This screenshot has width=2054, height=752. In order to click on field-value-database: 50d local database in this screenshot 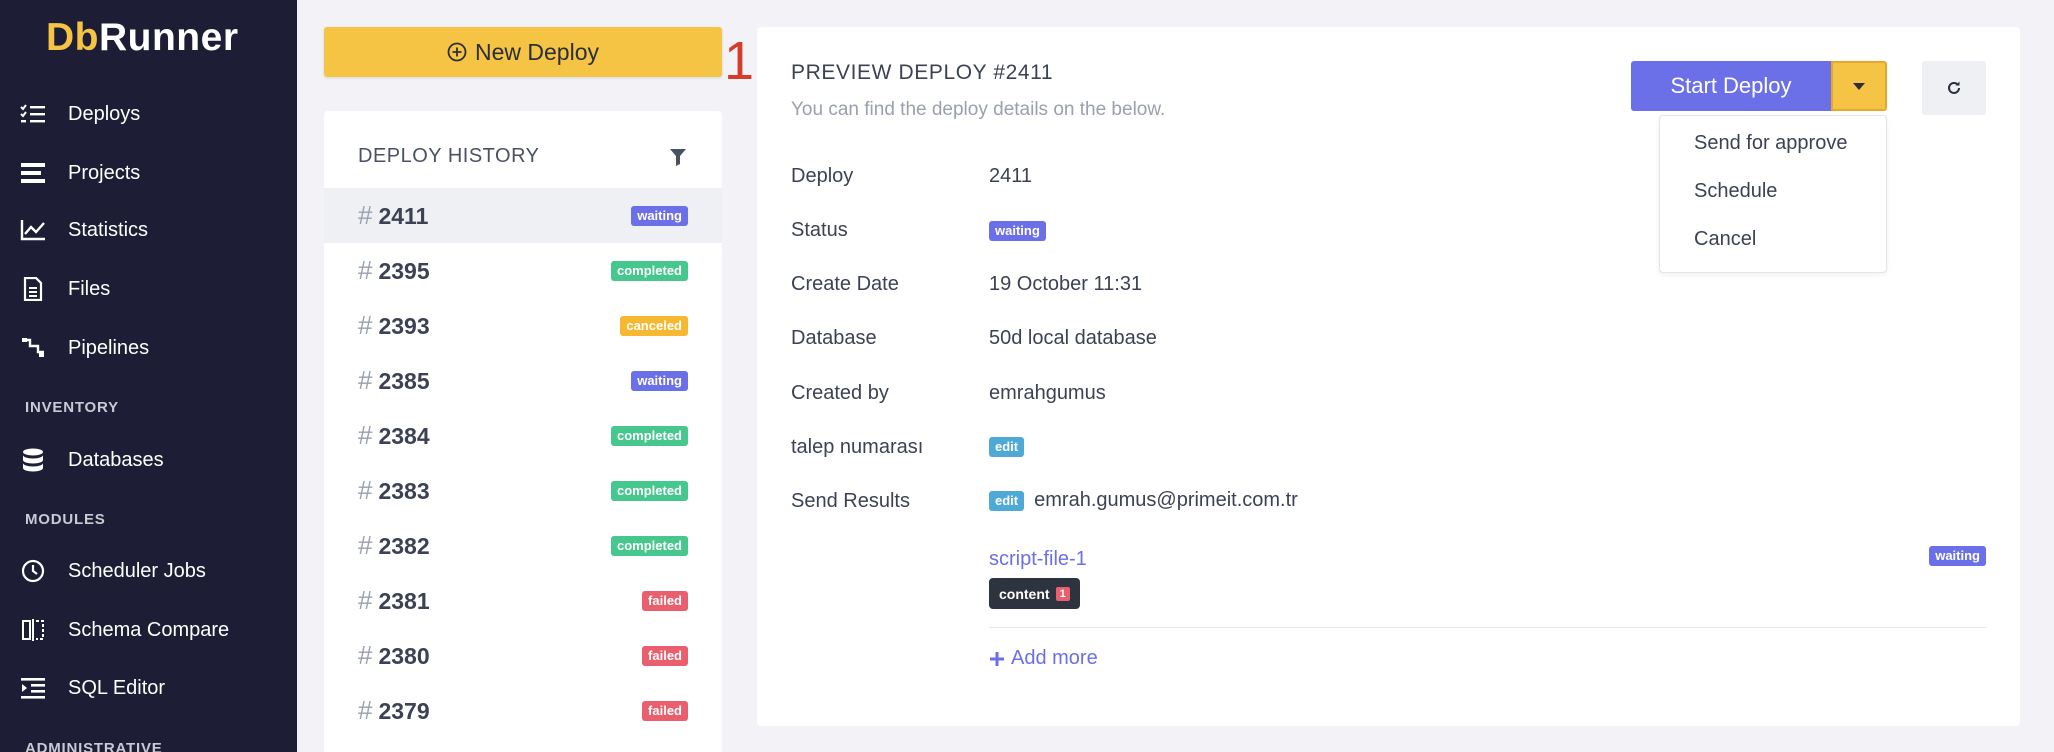, I will do `click(1073, 338)`.